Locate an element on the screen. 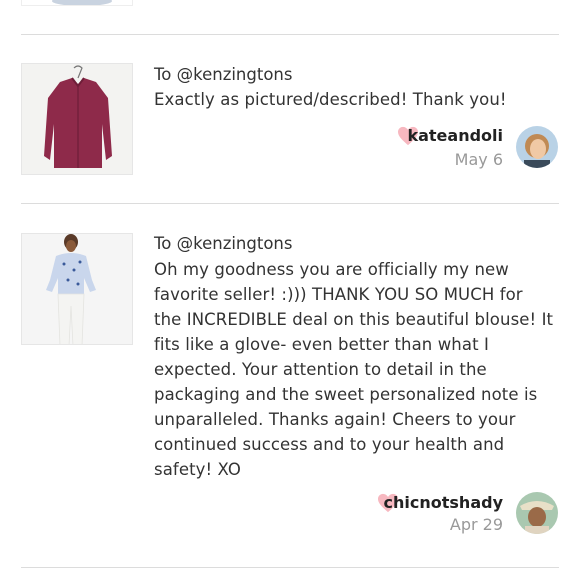 The image size is (580, 580). red-shirt-image is located at coordinates (77, 119).